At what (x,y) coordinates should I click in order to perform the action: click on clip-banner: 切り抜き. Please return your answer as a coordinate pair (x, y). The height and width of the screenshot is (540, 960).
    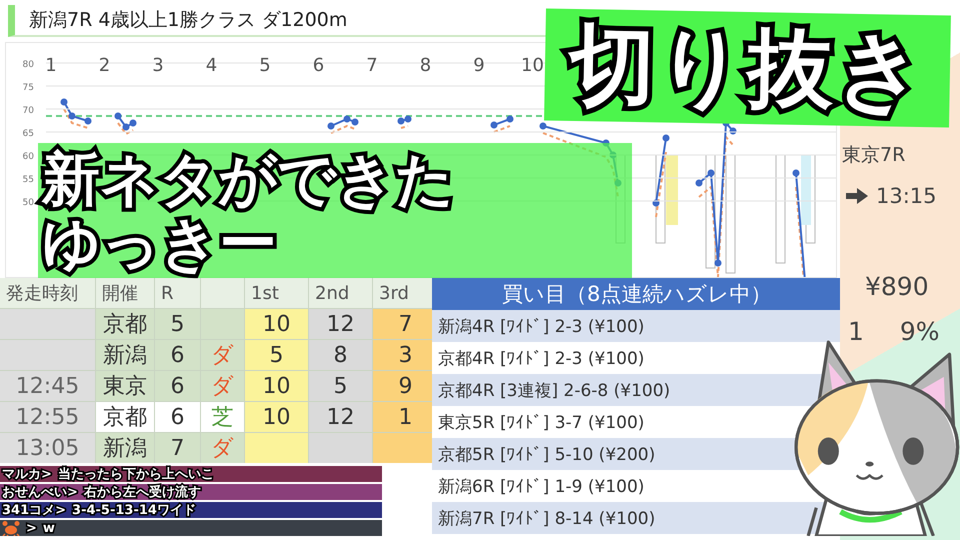
    Looking at the image, I should click on (747, 68).